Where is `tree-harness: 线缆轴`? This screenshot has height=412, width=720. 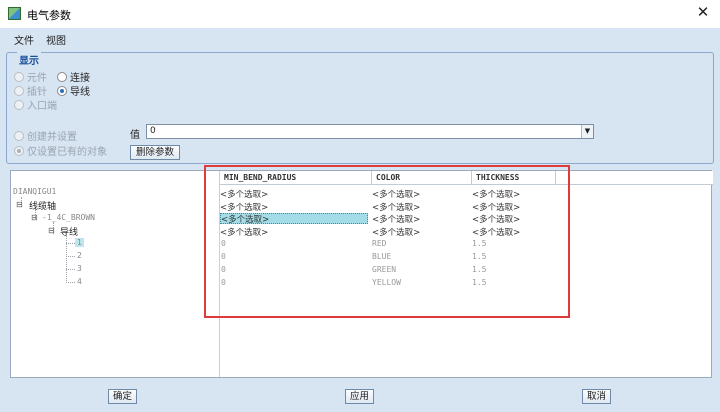 tree-harness: 线缆轴 is located at coordinates (42, 205).